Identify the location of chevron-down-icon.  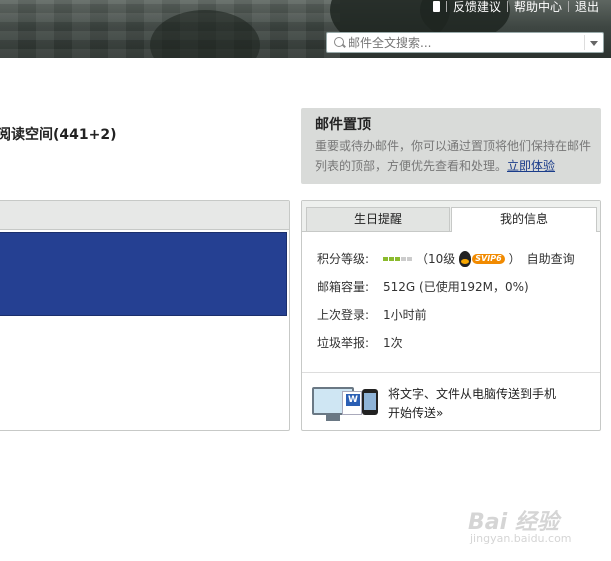
(592, 42).